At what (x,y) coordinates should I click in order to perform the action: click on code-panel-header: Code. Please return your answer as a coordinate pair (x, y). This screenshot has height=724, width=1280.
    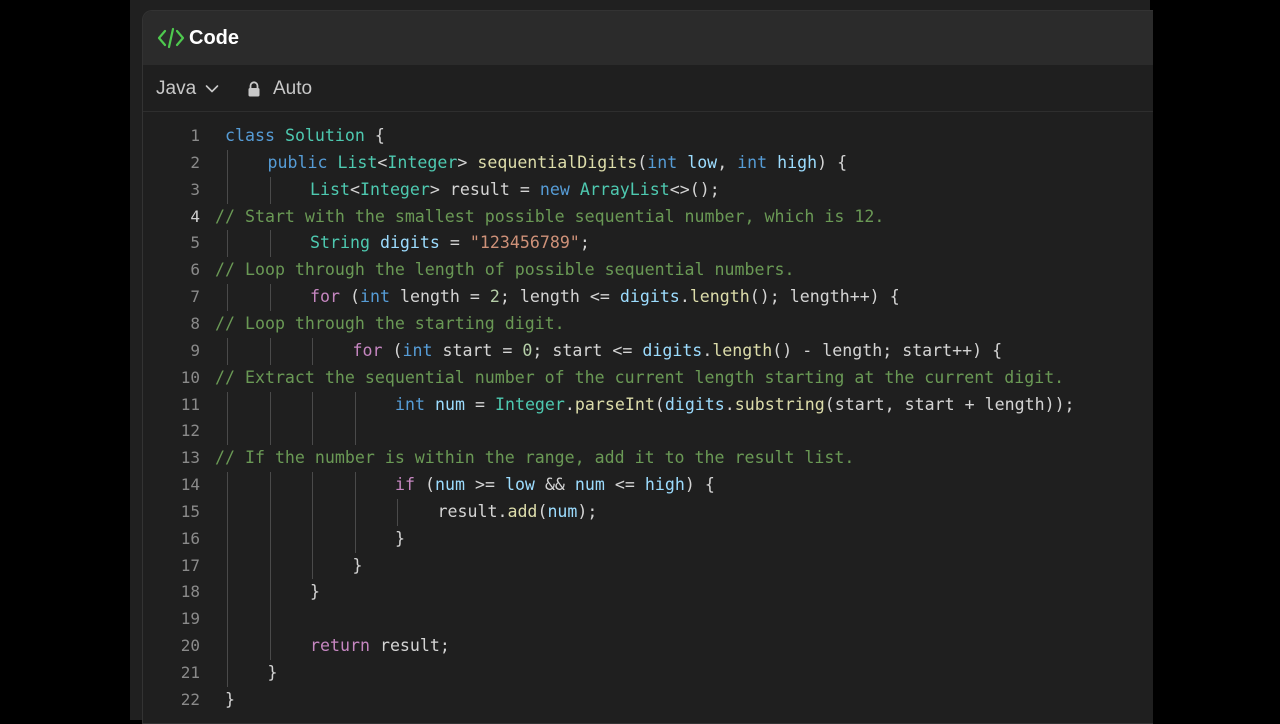
    Looking at the image, I should click on (648, 38).